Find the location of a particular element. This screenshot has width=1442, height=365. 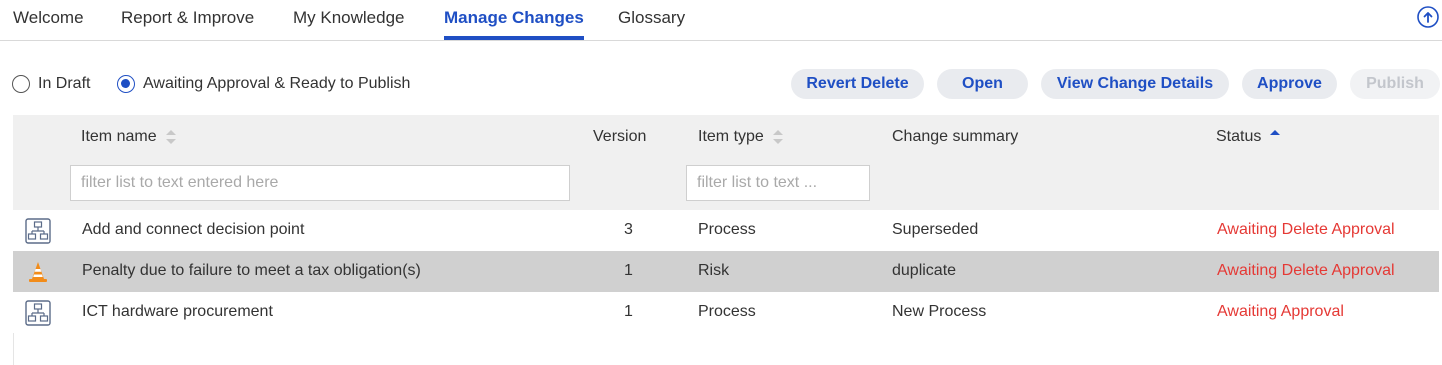

item-name-cell: Add and connect decision point is located at coordinates (193, 229).